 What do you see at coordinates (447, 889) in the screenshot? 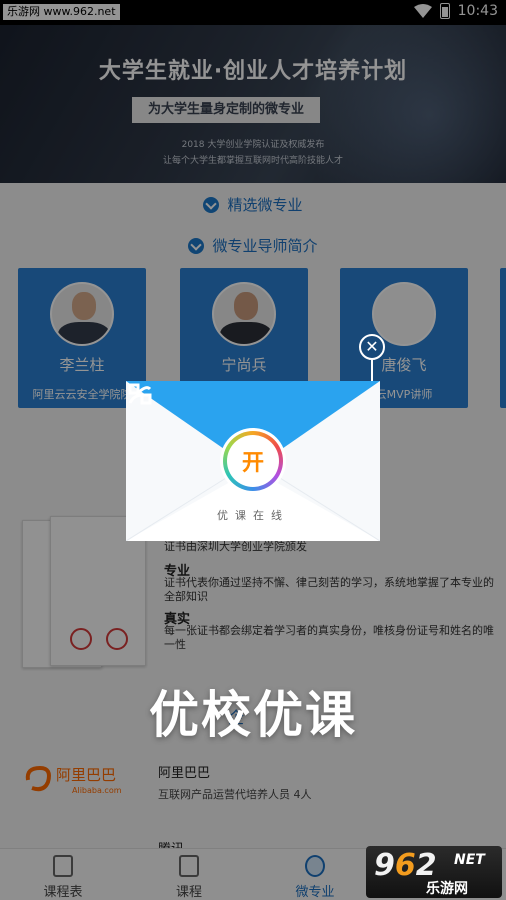
I see `badge-label: 乐游网` at bounding box center [447, 889].